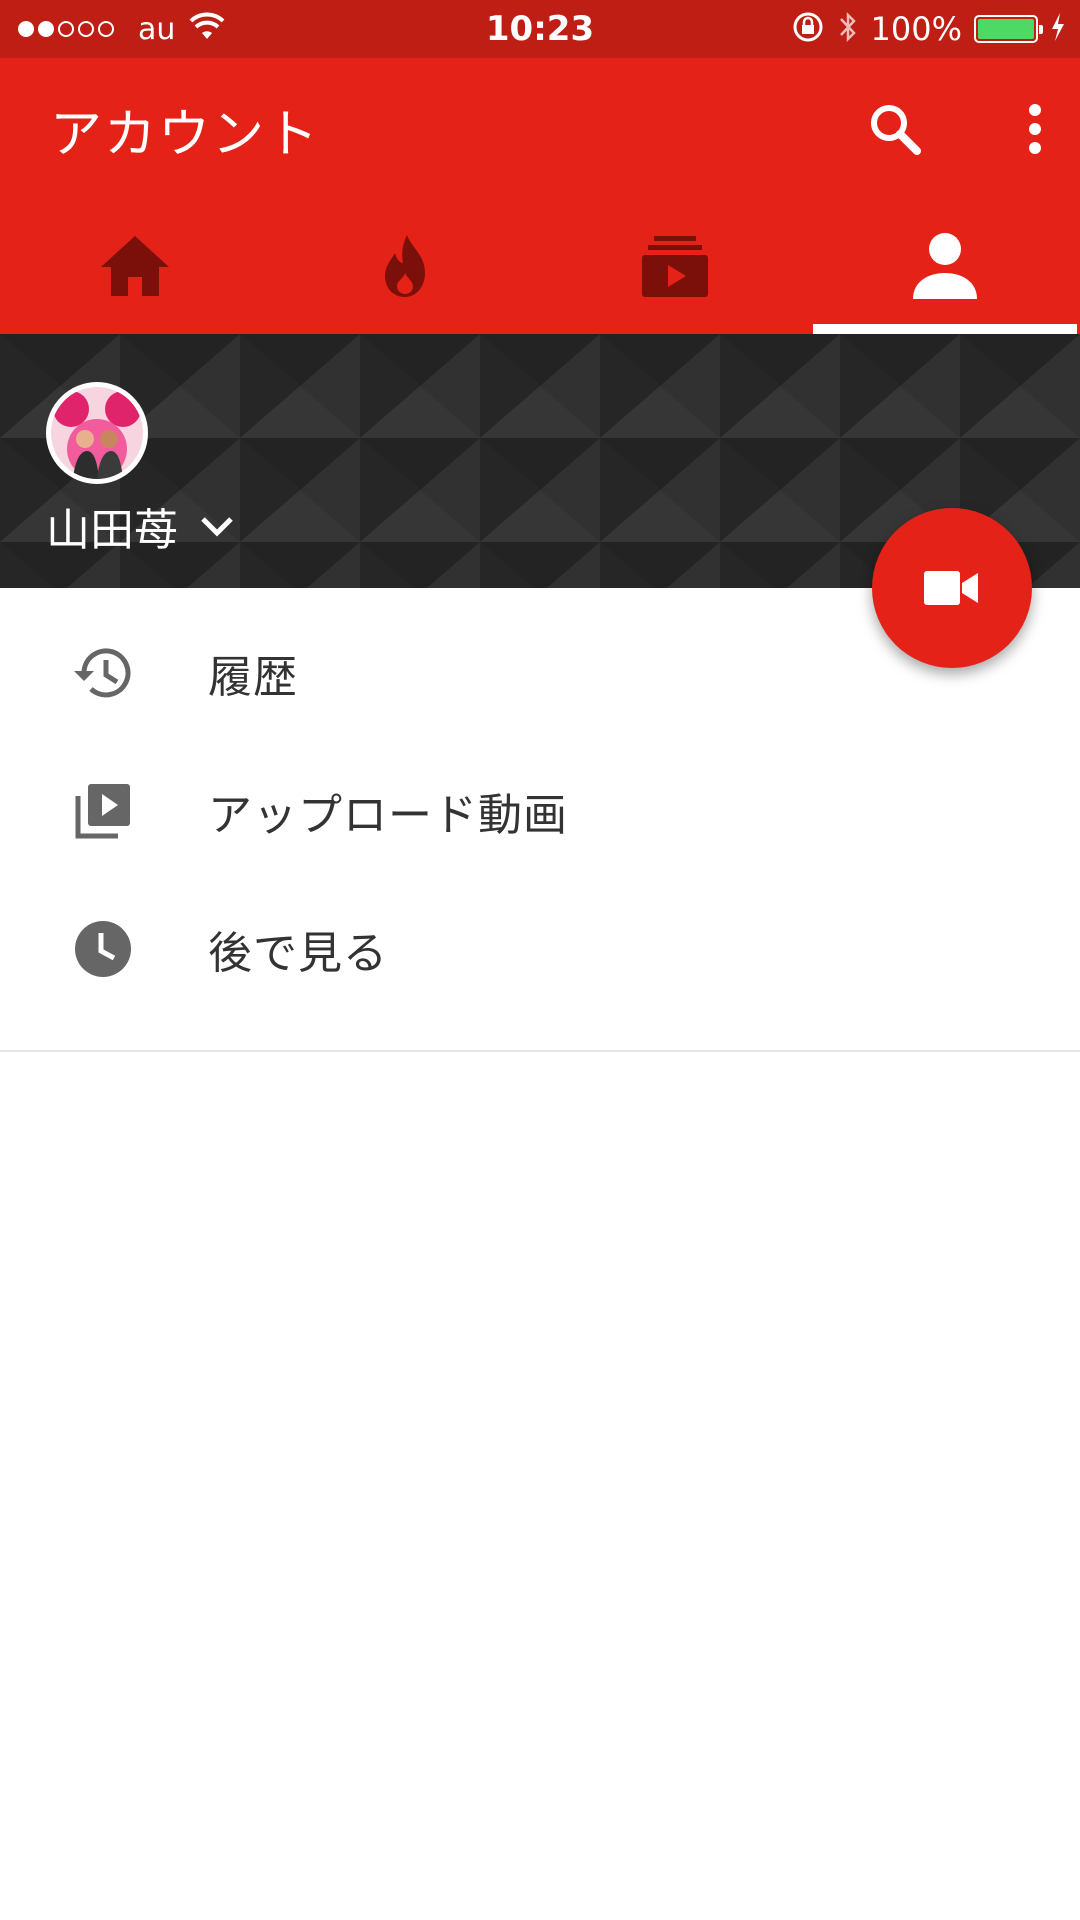  What do you see at coordinates (540, 673) in the screenshot?
I see `menu-item-history: 履歴` at bounding box center [540, 673].